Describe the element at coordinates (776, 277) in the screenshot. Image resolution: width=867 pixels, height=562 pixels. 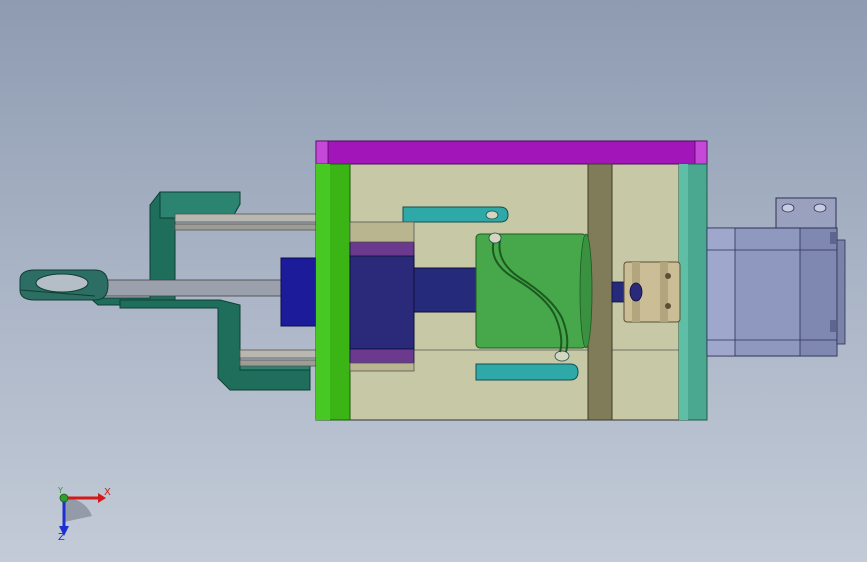
I see `servo-motor` at that location.